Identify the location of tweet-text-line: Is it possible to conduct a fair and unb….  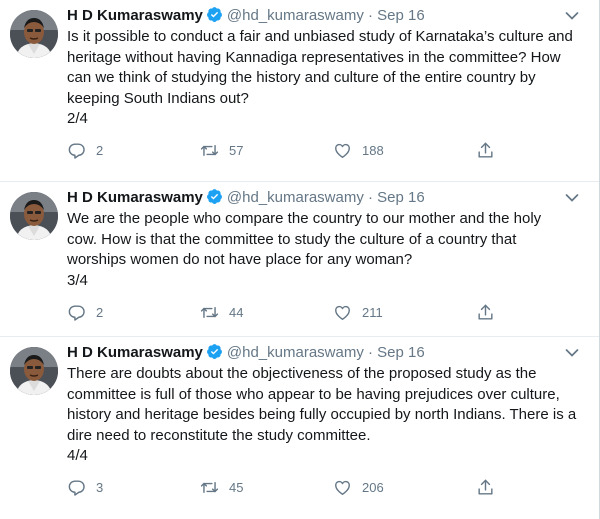
(320, 36).